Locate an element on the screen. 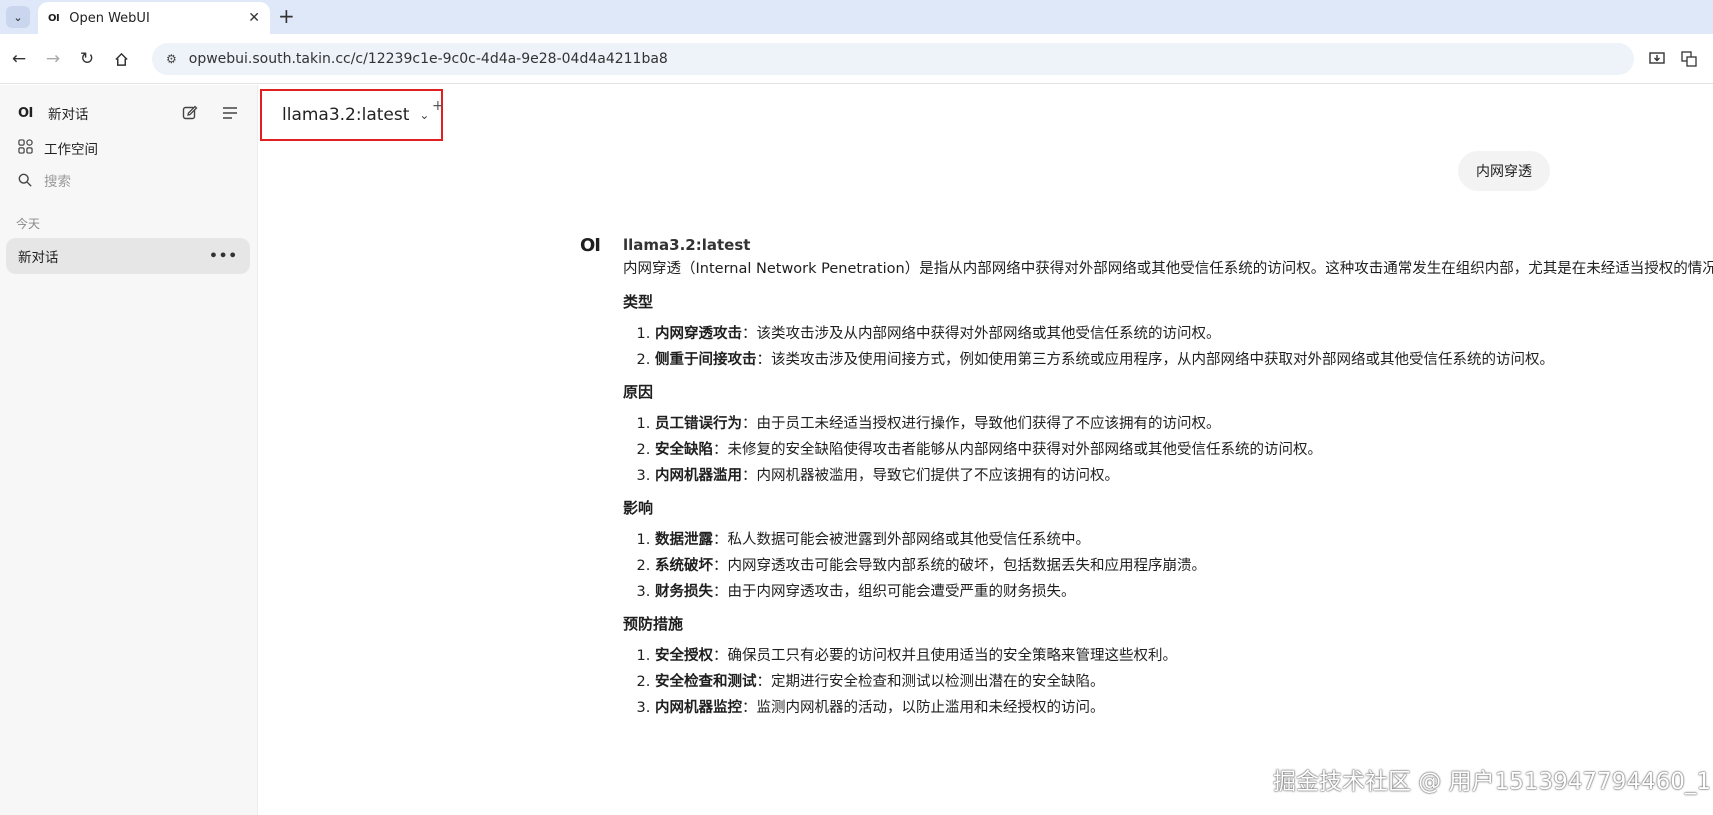 The height and width of the screenshot is (815, 1713). workspace-link: 工作空间 is located at coordinates (58, 148).